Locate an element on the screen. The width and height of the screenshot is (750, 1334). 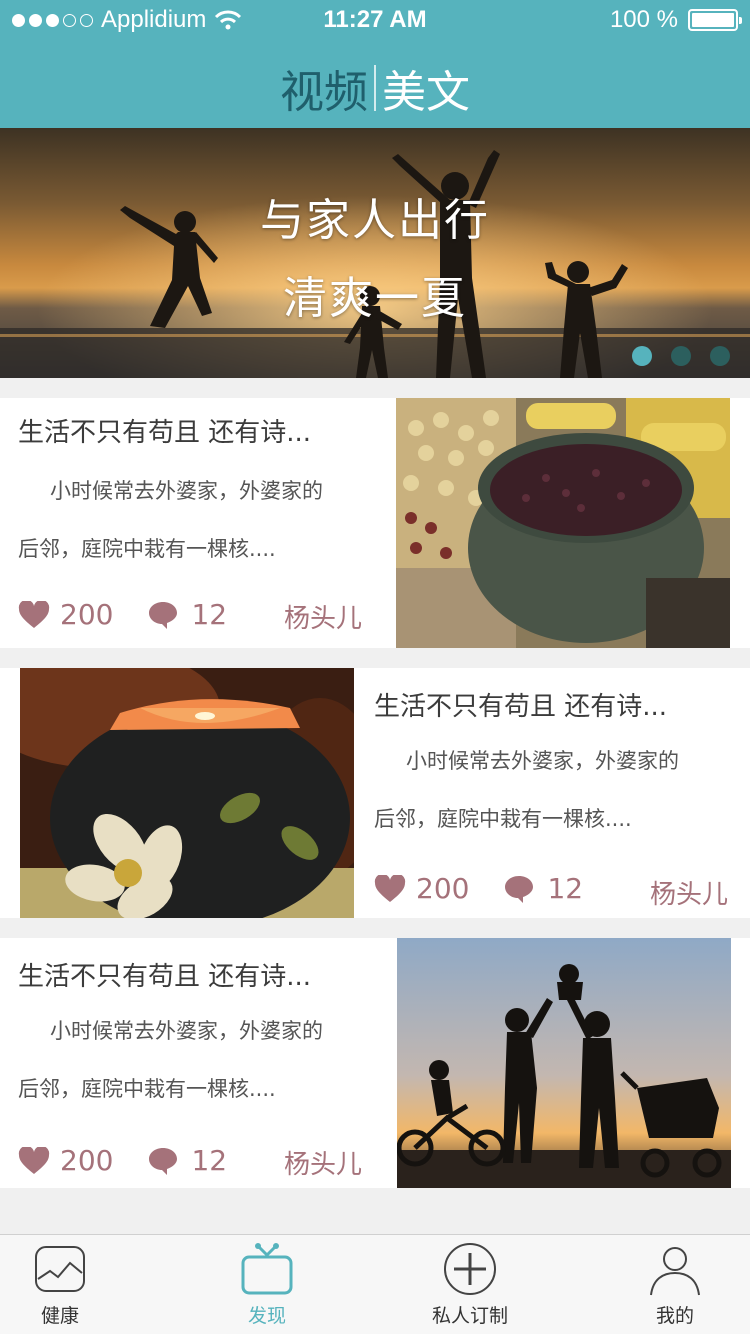
tab-label: 我的 is located at coordinates (674, 1316).